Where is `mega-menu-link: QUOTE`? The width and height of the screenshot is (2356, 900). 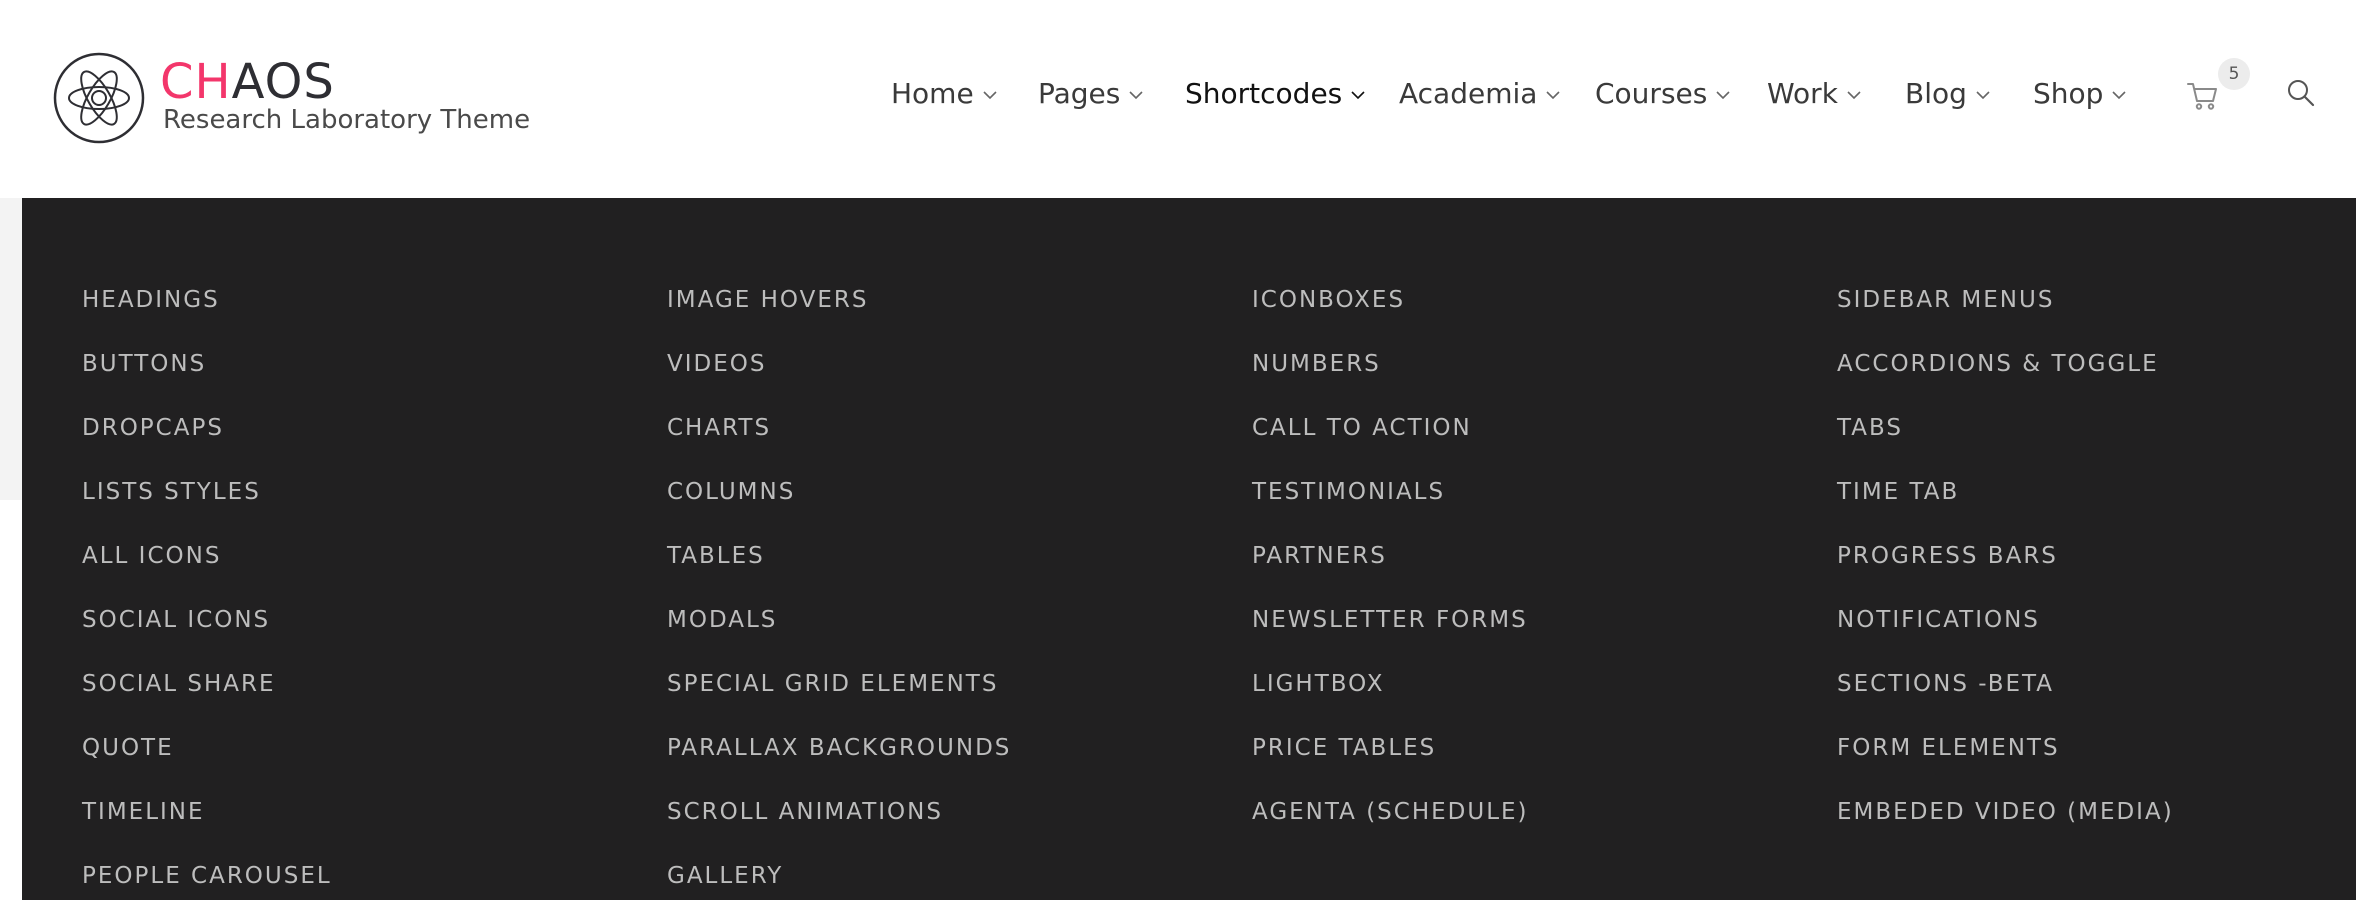 mega-menu-link: QUOTE is located at coordinates (128, 748).